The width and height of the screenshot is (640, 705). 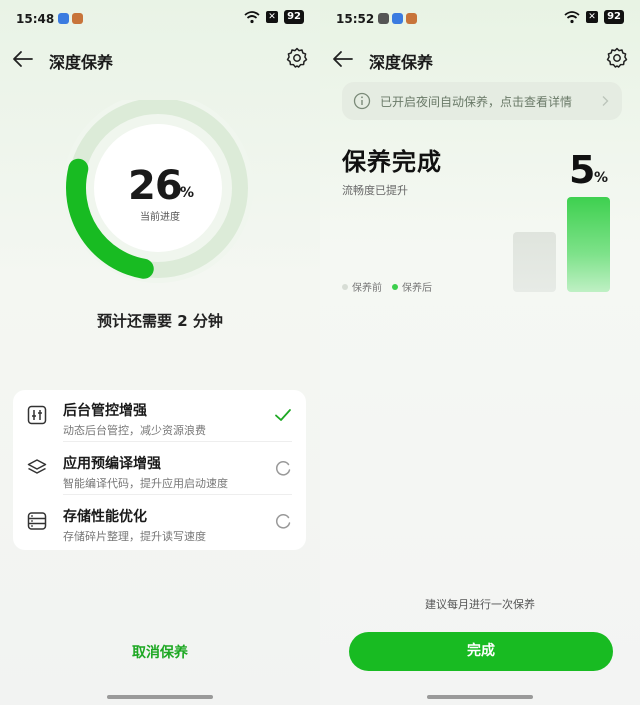 What do you see at coordinates (160, 652) in the screenshot?
I see `cancel-maintenance-button: 取消保养` at bounding box center [160, 652].